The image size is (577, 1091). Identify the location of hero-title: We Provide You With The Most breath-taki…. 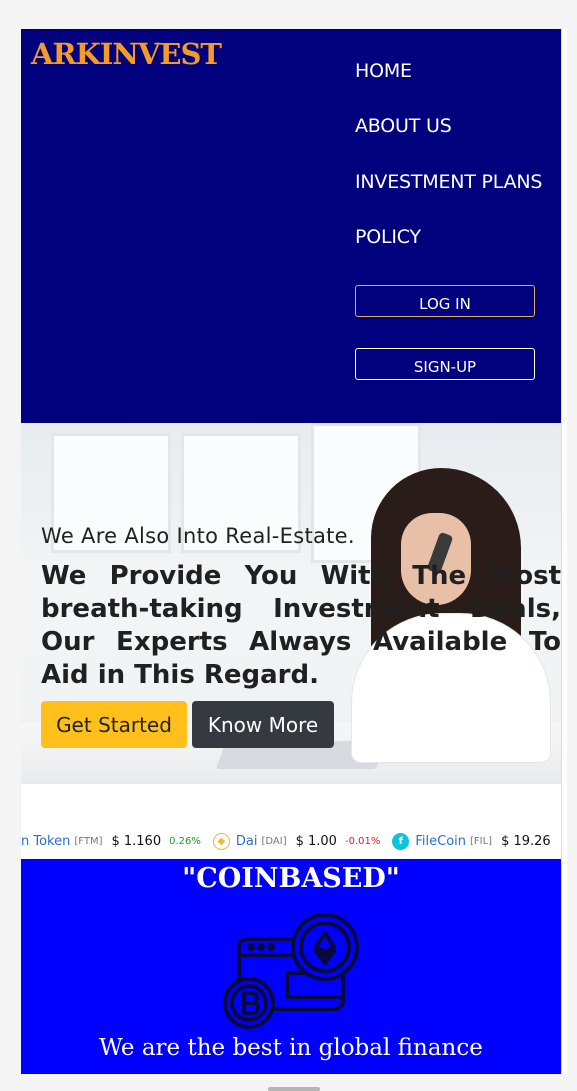
(301, 625).